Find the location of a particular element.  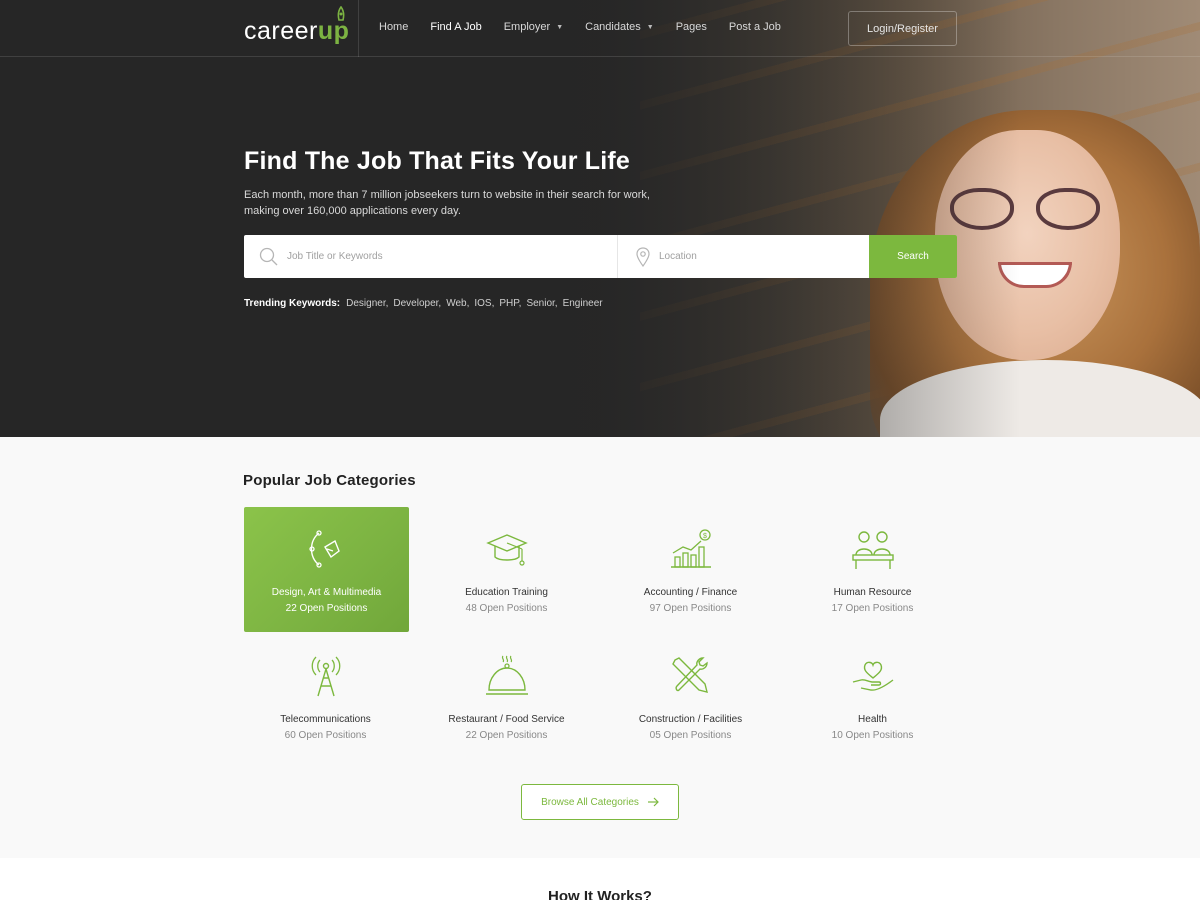

nav-employer: Employer ▼ is located at coordinates (533, 27).